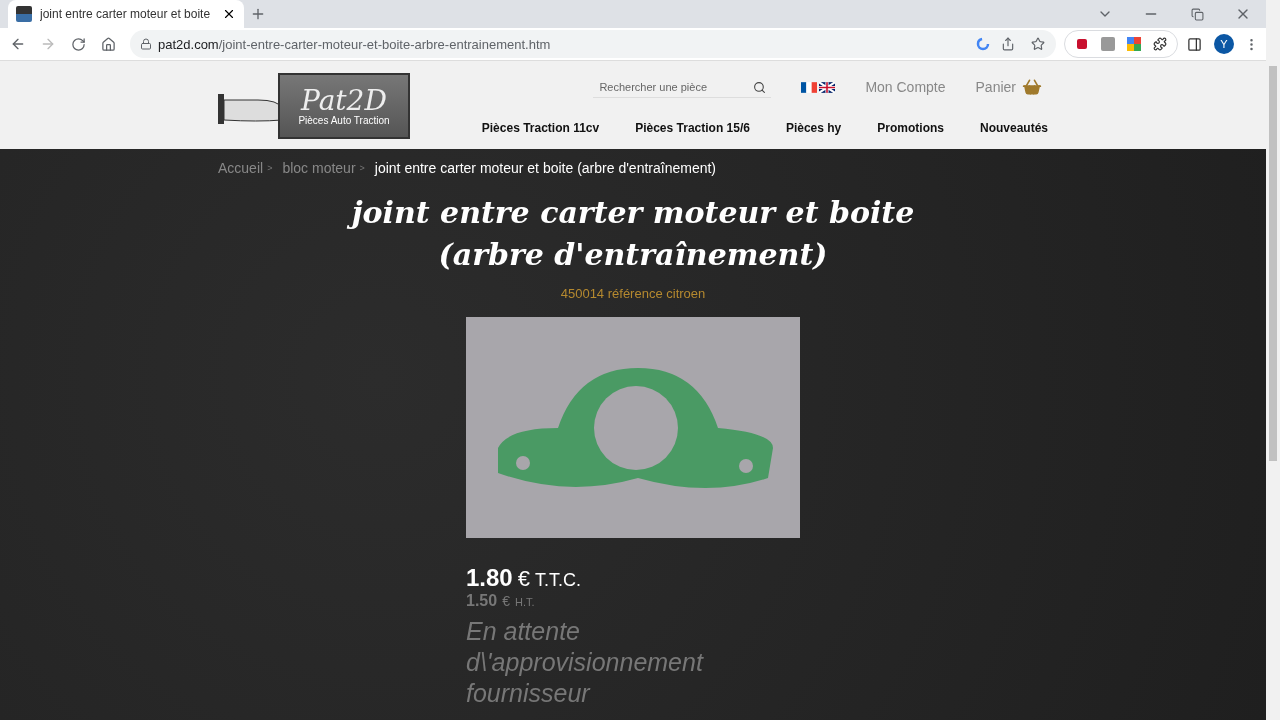  What do you see at coordinates (258, 14) in the screenshot?
I see `new-tab-icon` at bounding box center [258, 14].